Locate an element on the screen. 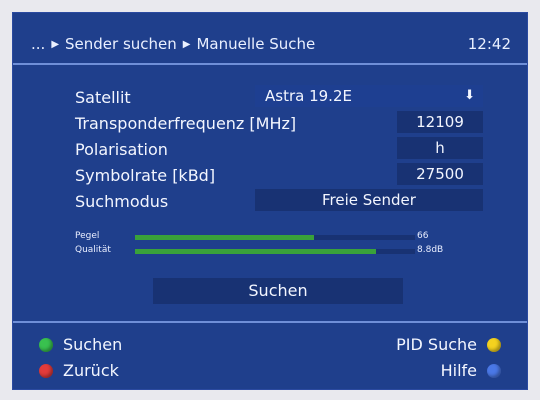  row-suchmodus: Suchmodus Freie Sender is located at coordinates (280, 201).